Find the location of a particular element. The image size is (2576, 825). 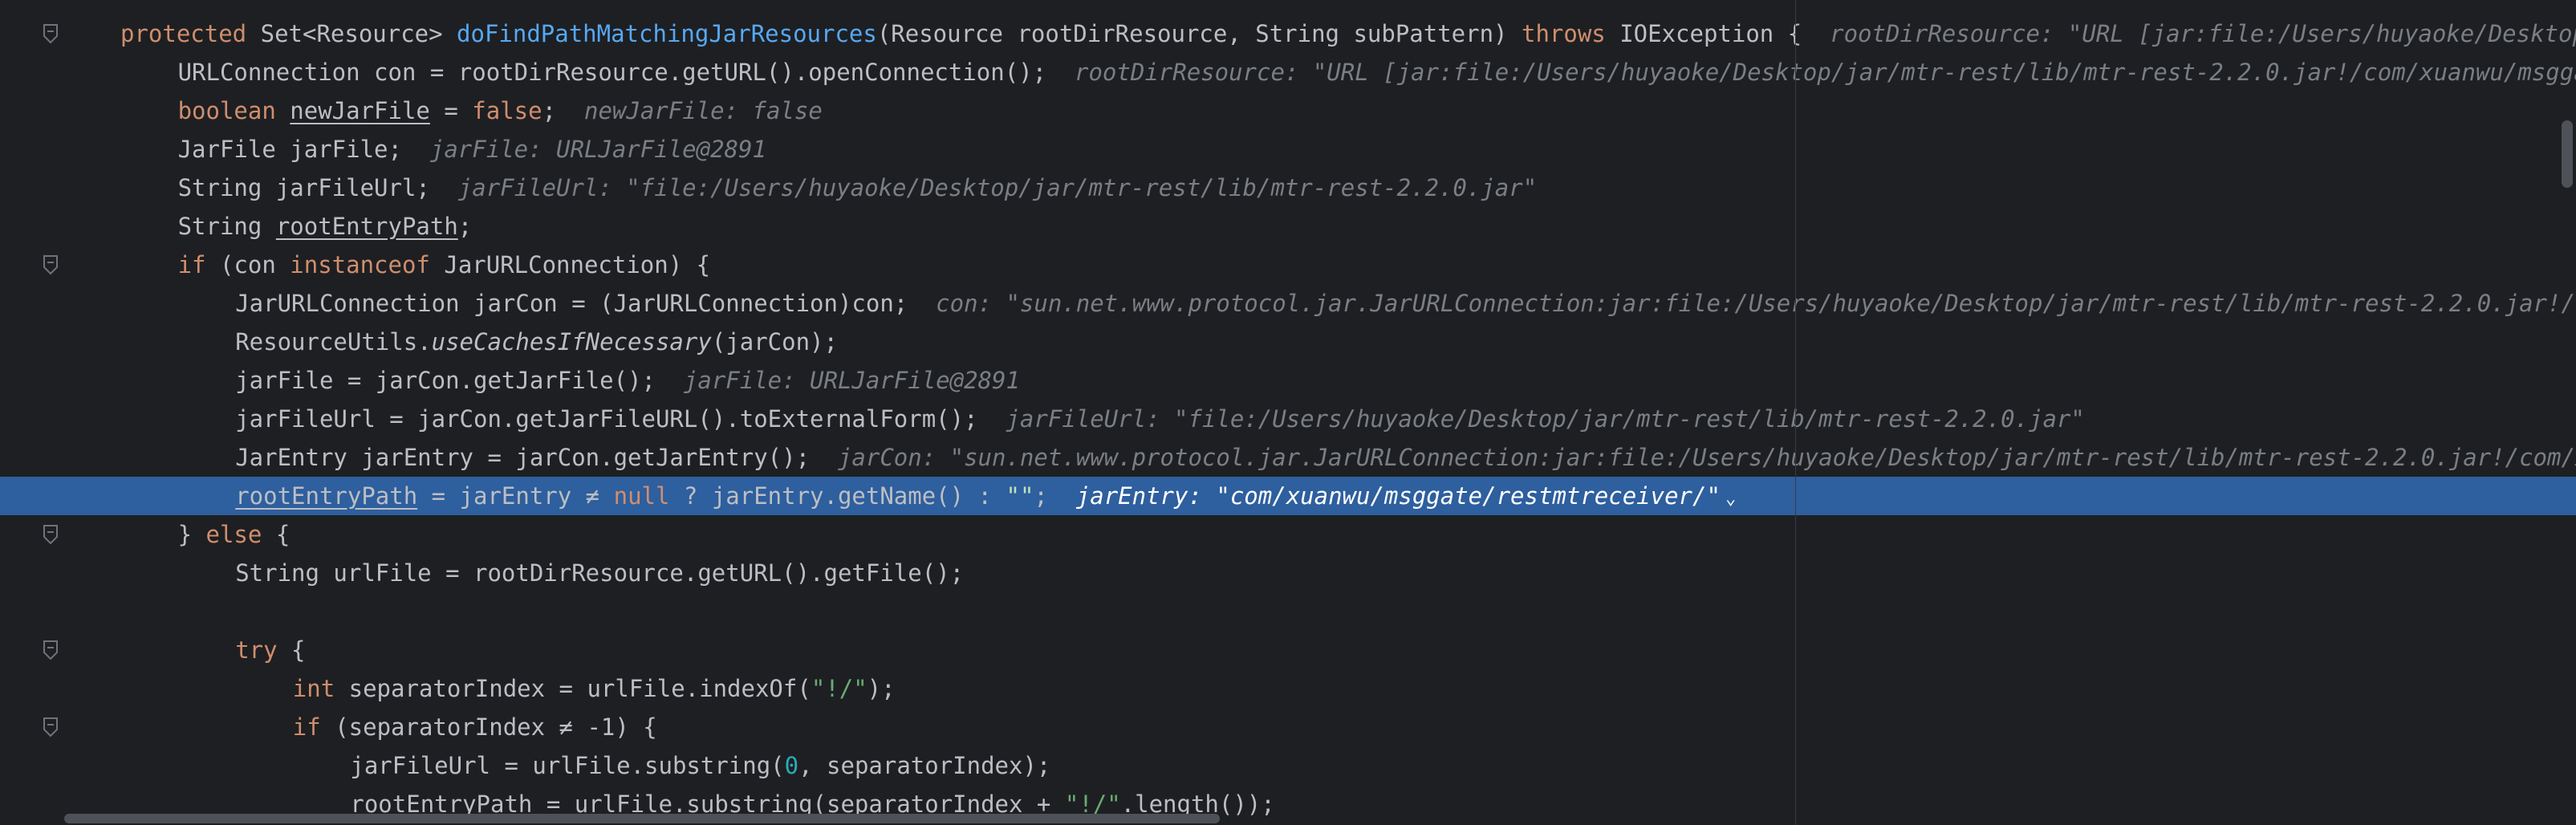

code-token: doFindPathMatchingJarResources is located at coordinates (667, 33).